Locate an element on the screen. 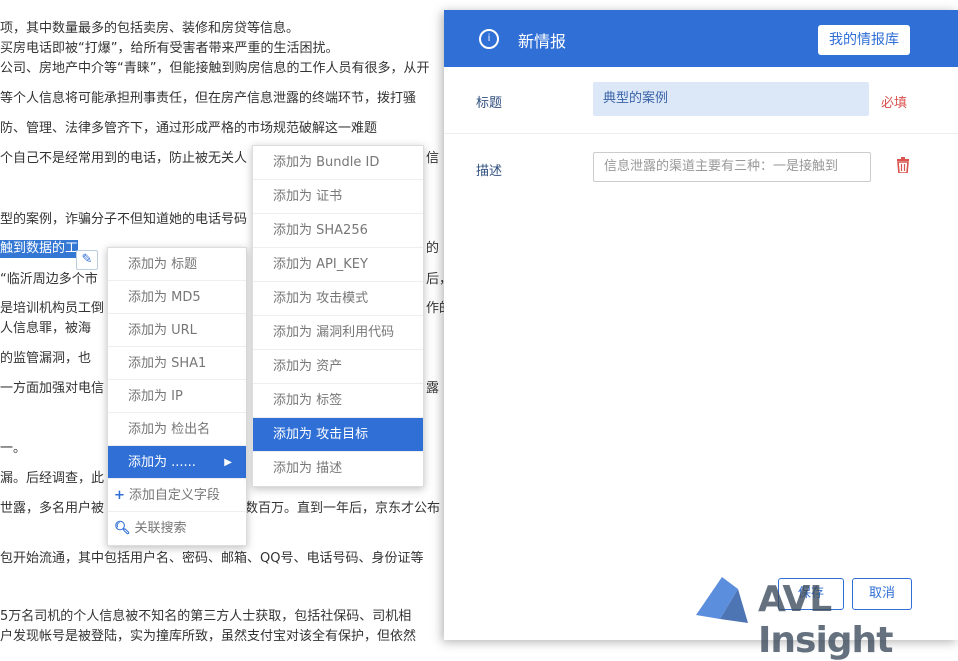 The height and width of the screenshot is (661, 958). article-line-selected: 触到数据的工 is located at coordinates (39, 249).